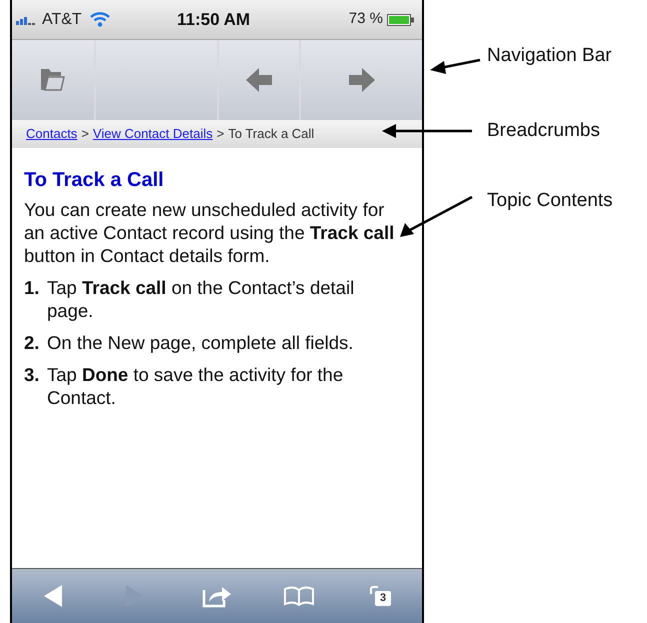 This screenshot has width=647, height=623. I want to click on share-icon, so click(217, 596).